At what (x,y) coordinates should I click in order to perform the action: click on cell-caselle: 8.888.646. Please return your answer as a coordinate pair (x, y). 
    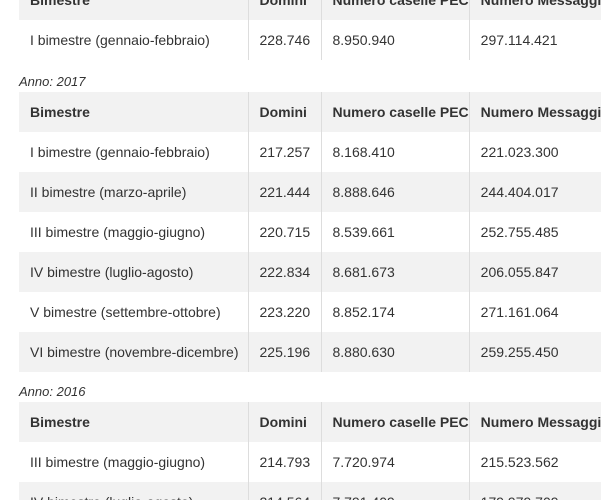
    Looking at the image, I should click on (395, 192).